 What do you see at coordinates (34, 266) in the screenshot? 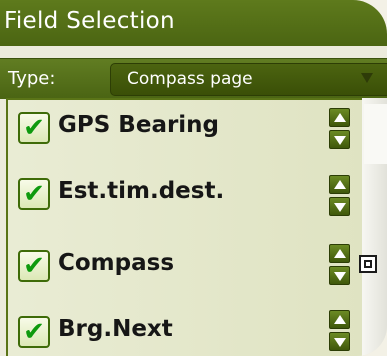
I see `checkbox-compass: ✔` at bounding box center [34, 266].